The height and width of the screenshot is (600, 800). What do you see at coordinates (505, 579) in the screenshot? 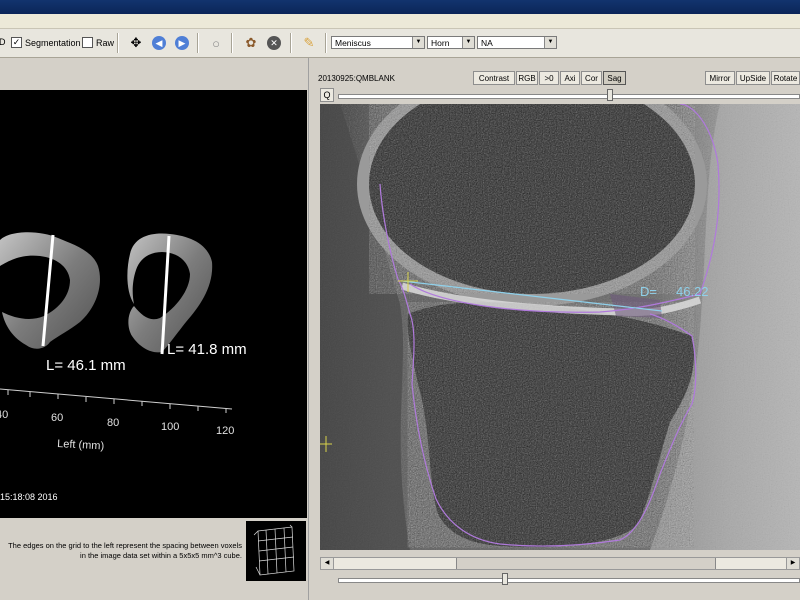
I see `slice-slider-knob` at bounding box center [505, 579].